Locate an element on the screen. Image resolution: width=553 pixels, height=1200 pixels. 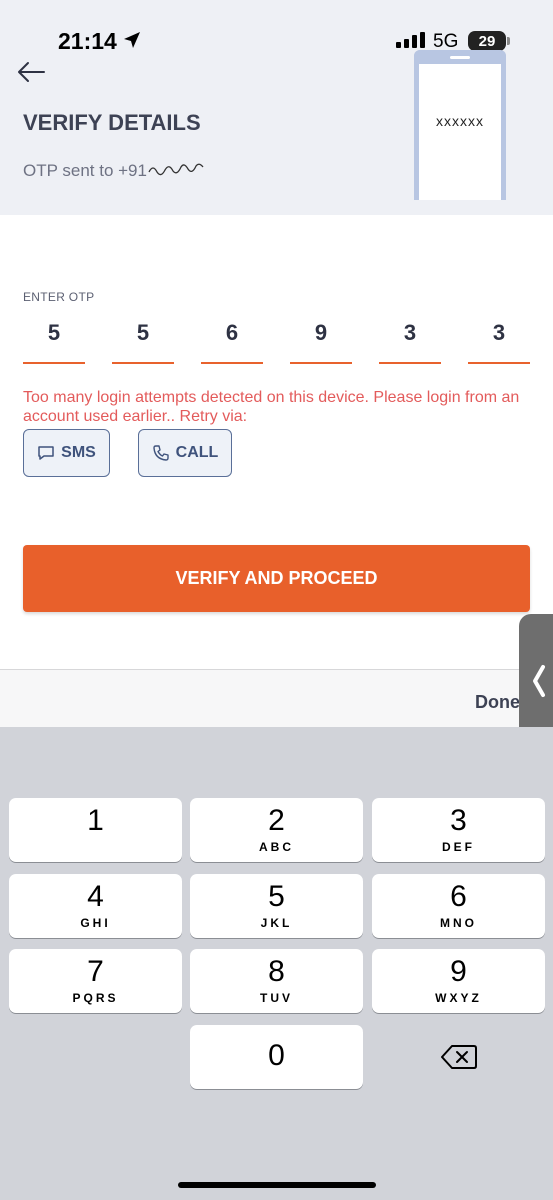
cellular-signal-icon is located at coordinates (410, 40).